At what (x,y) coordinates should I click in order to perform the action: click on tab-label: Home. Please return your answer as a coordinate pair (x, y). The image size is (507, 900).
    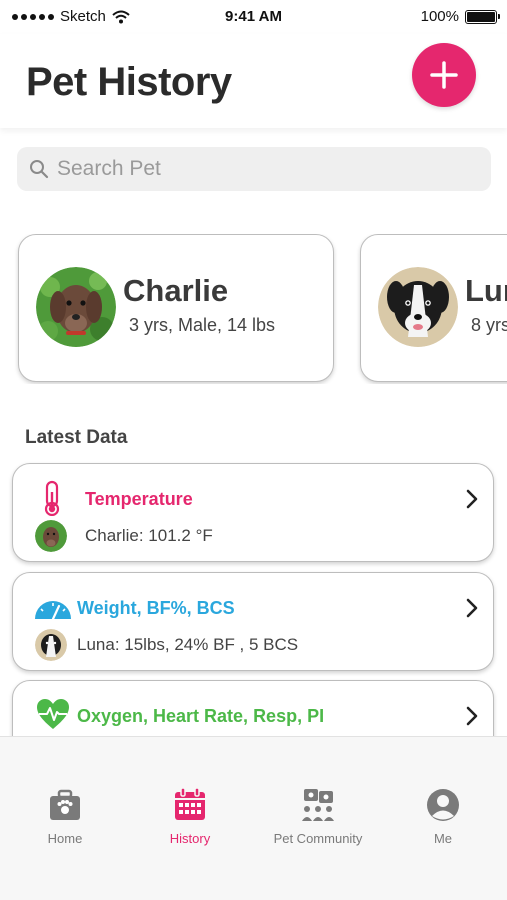
    Looking at the image, I should click on (65, 838).